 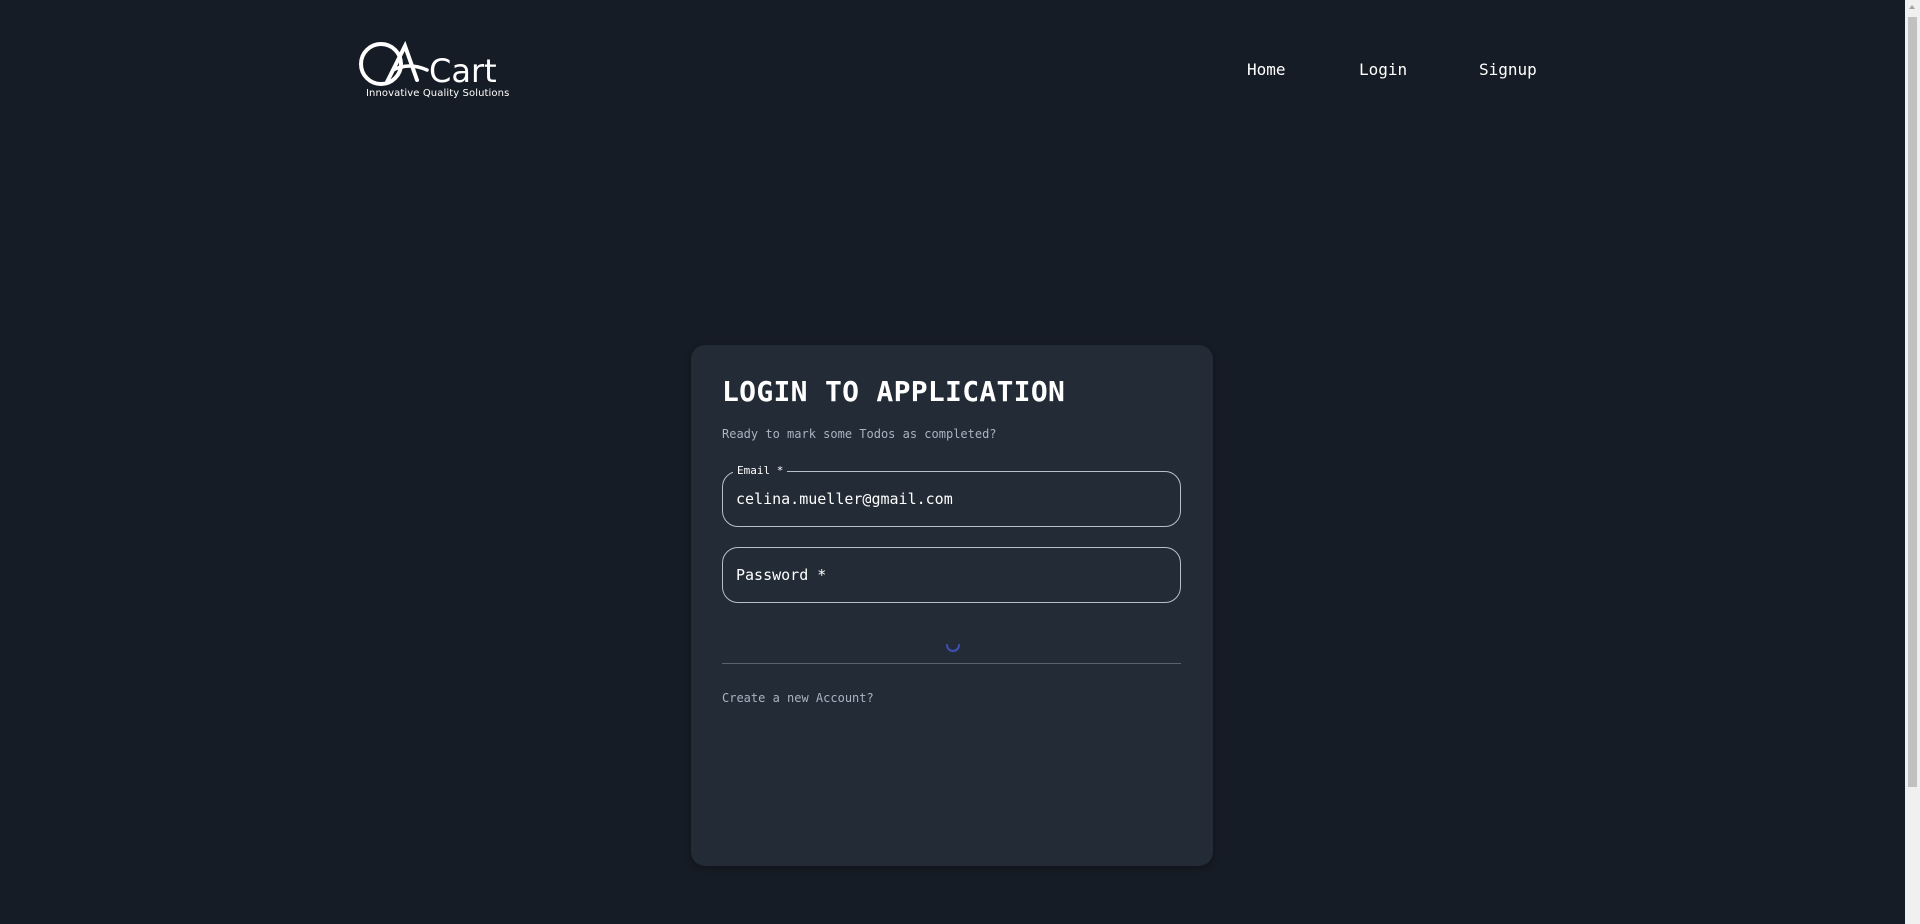 What do you see at coordinates (1912, 7) in the screenshot?
I see `scroll-up-arrow-icon` at bounding box center [1912, 7].